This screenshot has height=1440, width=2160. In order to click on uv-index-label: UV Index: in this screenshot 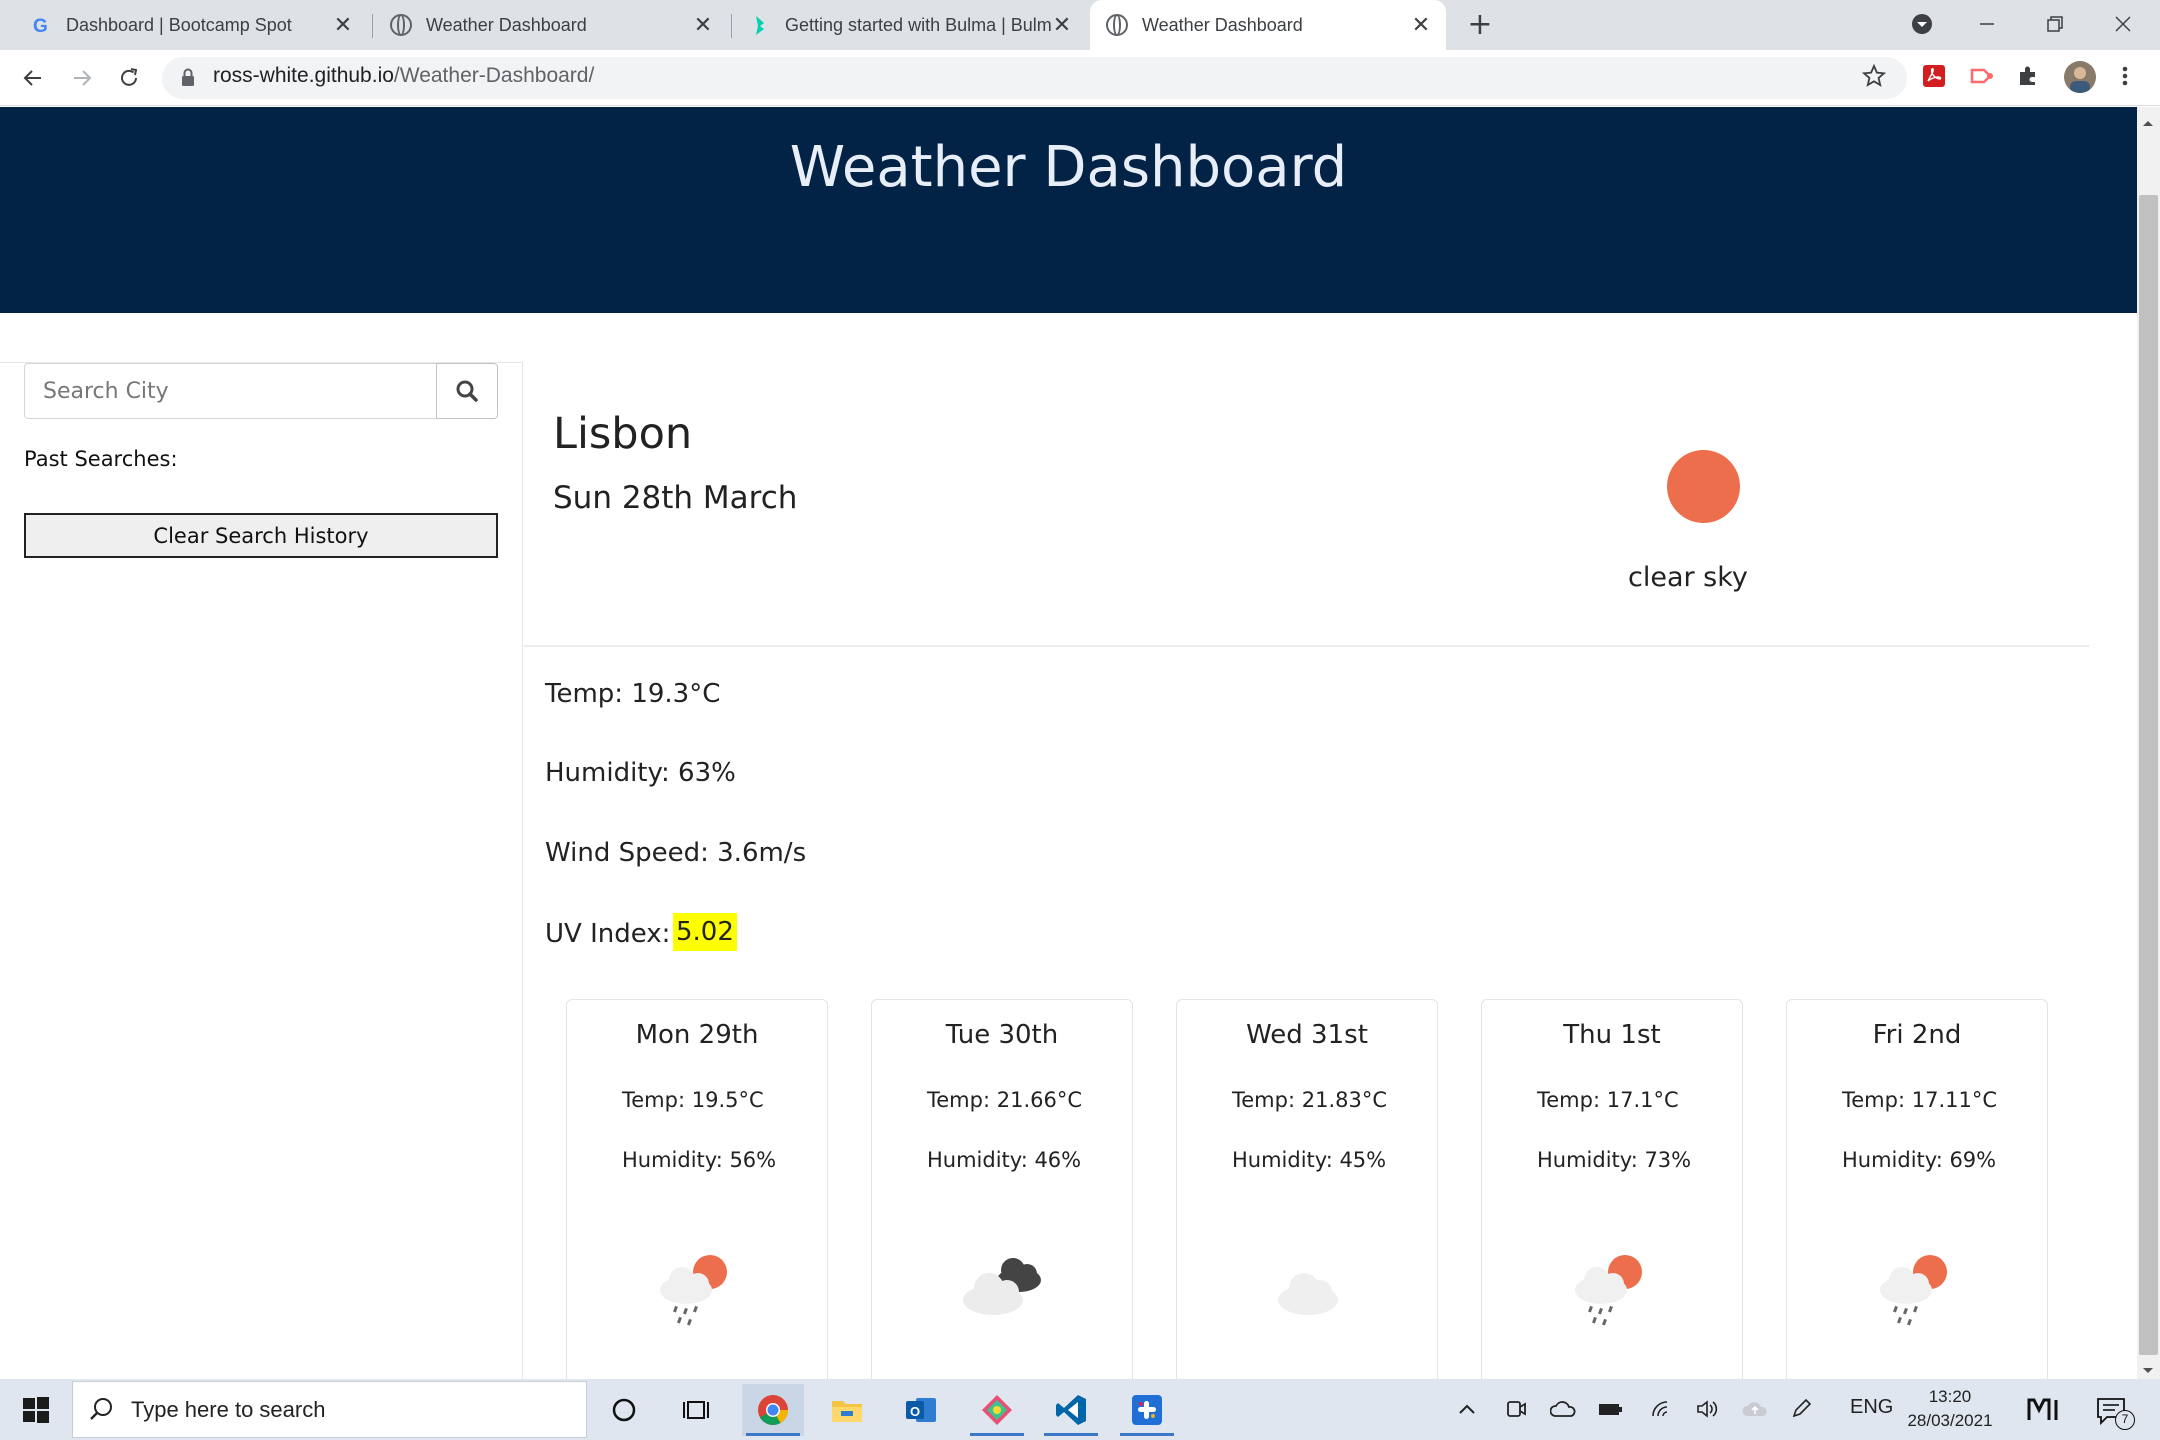, I will do `click(608, 934)`.